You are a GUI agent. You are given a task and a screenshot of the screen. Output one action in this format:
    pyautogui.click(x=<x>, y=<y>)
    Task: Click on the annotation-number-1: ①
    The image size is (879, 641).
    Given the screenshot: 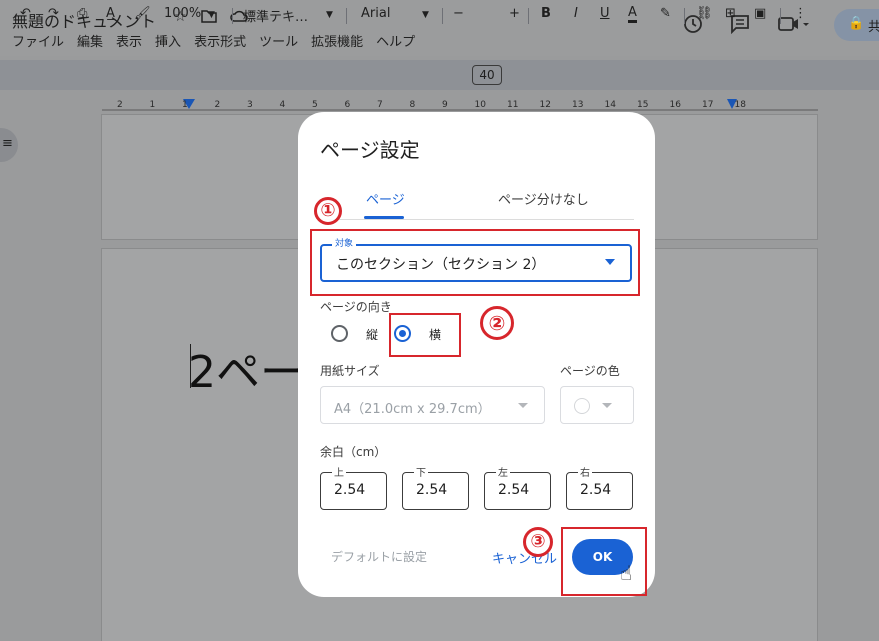 What is the action you would take?
    pyautogui.click(x=328, y=211)
    